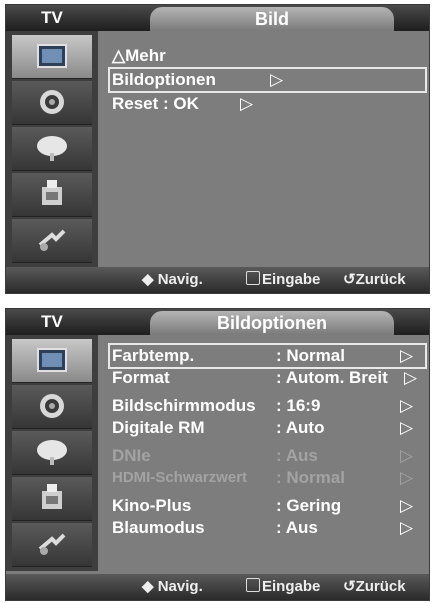 Image resolution: width=436 pixels, height=603 pixels. Describe the element at coordinates (300, 427) in the screenshot. I see `option-value: : Auto` at that location.